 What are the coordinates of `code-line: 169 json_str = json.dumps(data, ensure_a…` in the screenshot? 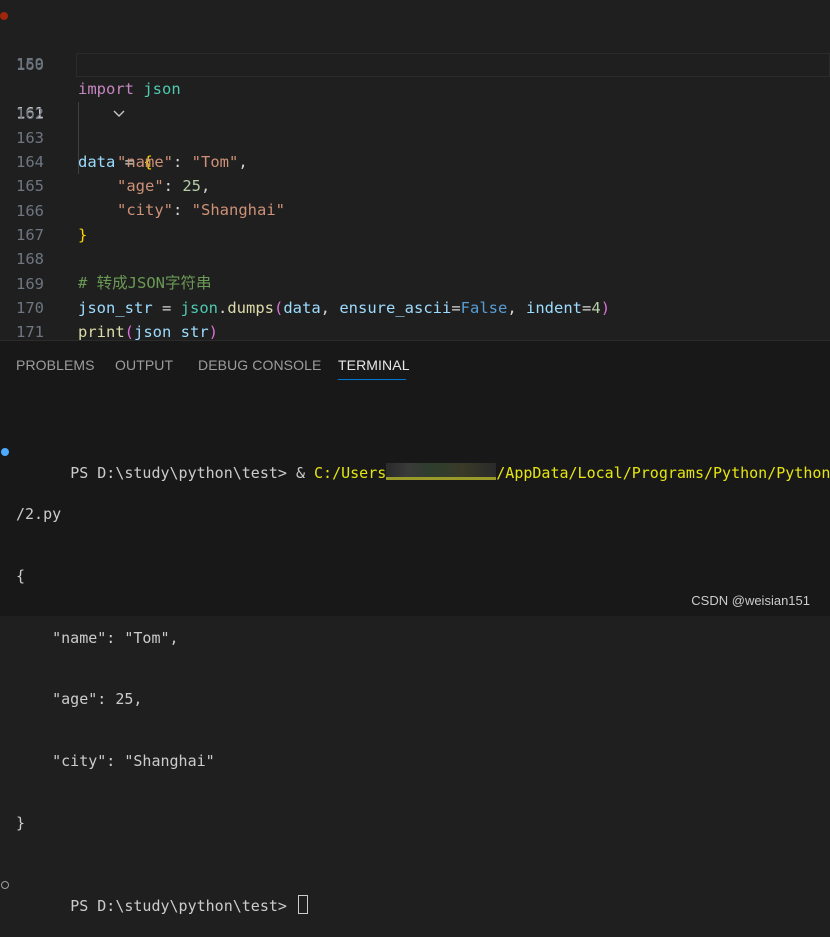 It's located at (415, 282).